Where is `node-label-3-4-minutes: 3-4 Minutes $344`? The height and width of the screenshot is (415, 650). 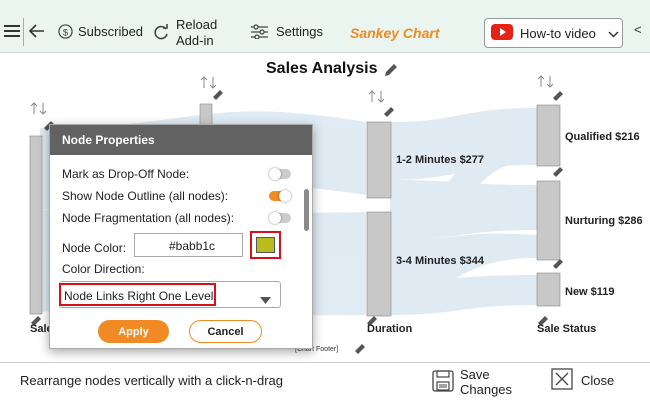
node-label-3-4-minutes: 3-4 Minutes $344 is located at coordinates (440, 261).